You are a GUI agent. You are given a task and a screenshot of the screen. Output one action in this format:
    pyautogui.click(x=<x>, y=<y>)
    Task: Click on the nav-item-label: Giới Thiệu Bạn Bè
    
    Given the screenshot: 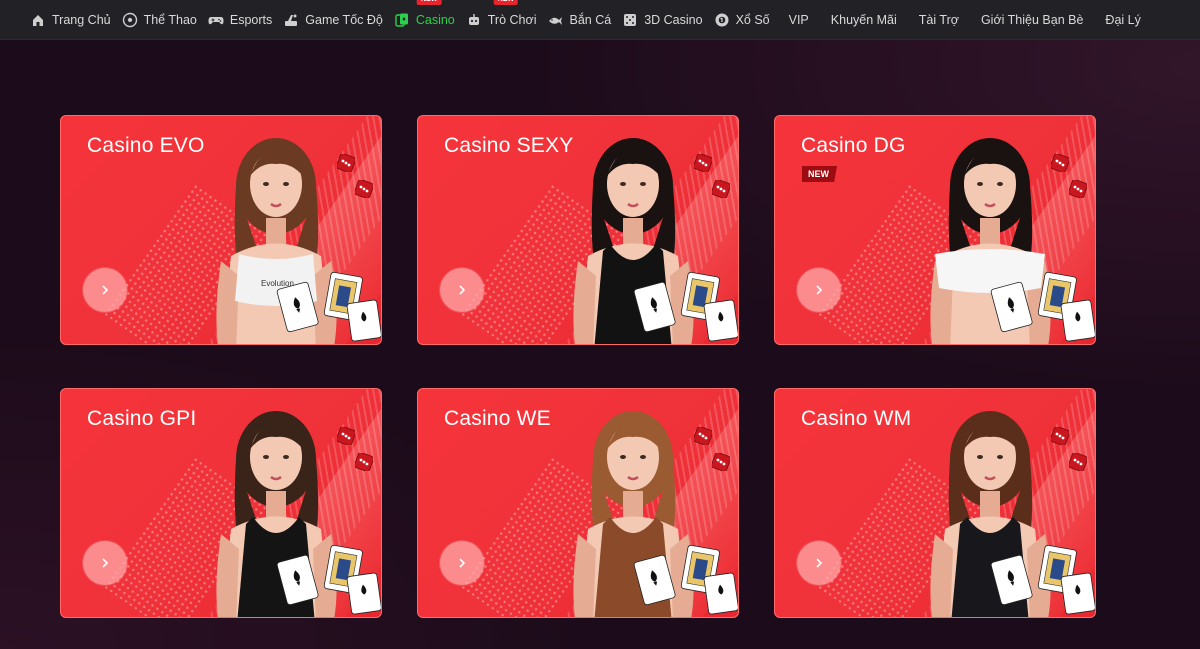 What is the action you would take?
    pyautogui.click(x=1032, y=19)
    